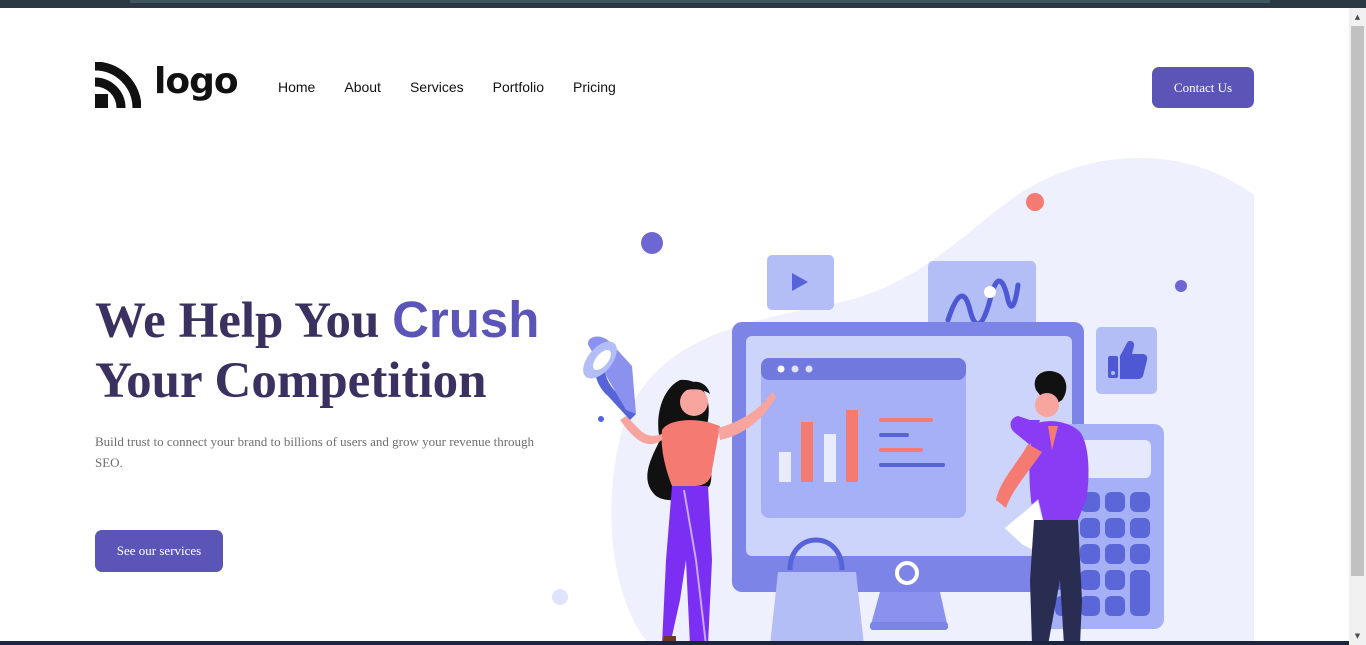  Describe the element at coordinates (466, 319) in the screenshot. I see `hero-title-accent: Crush` at that location.